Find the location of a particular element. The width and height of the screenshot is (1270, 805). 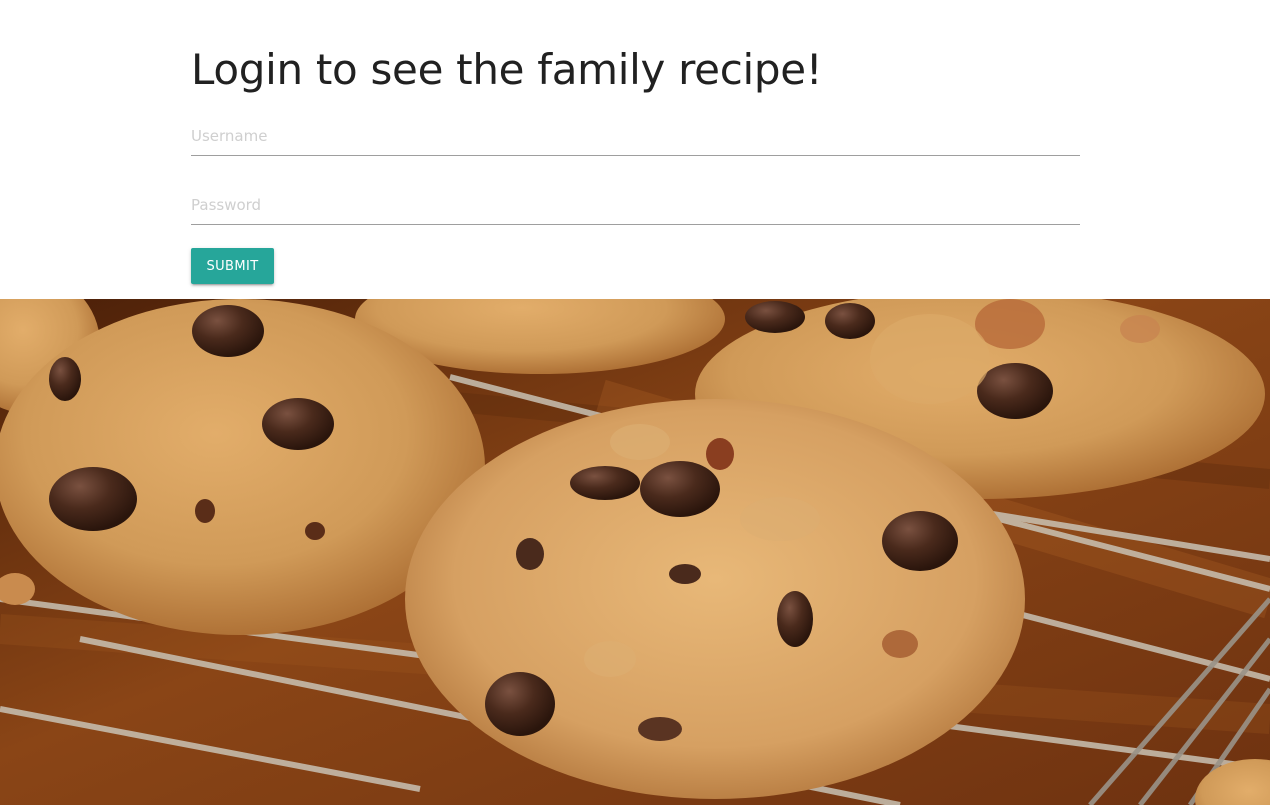

page-title: Login to see the family recipe! is located at coordinates (507, 69).